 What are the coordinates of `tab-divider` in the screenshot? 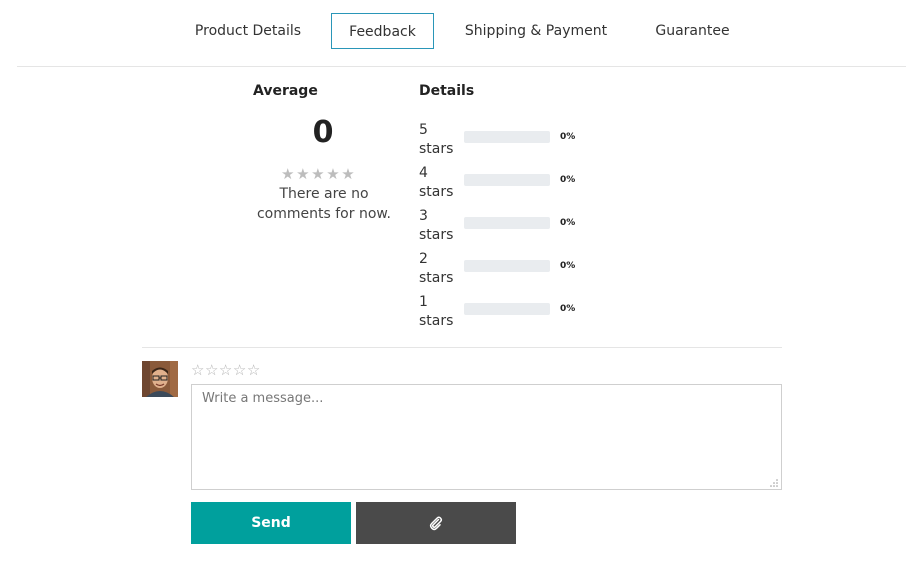 It's located at (461, 66).